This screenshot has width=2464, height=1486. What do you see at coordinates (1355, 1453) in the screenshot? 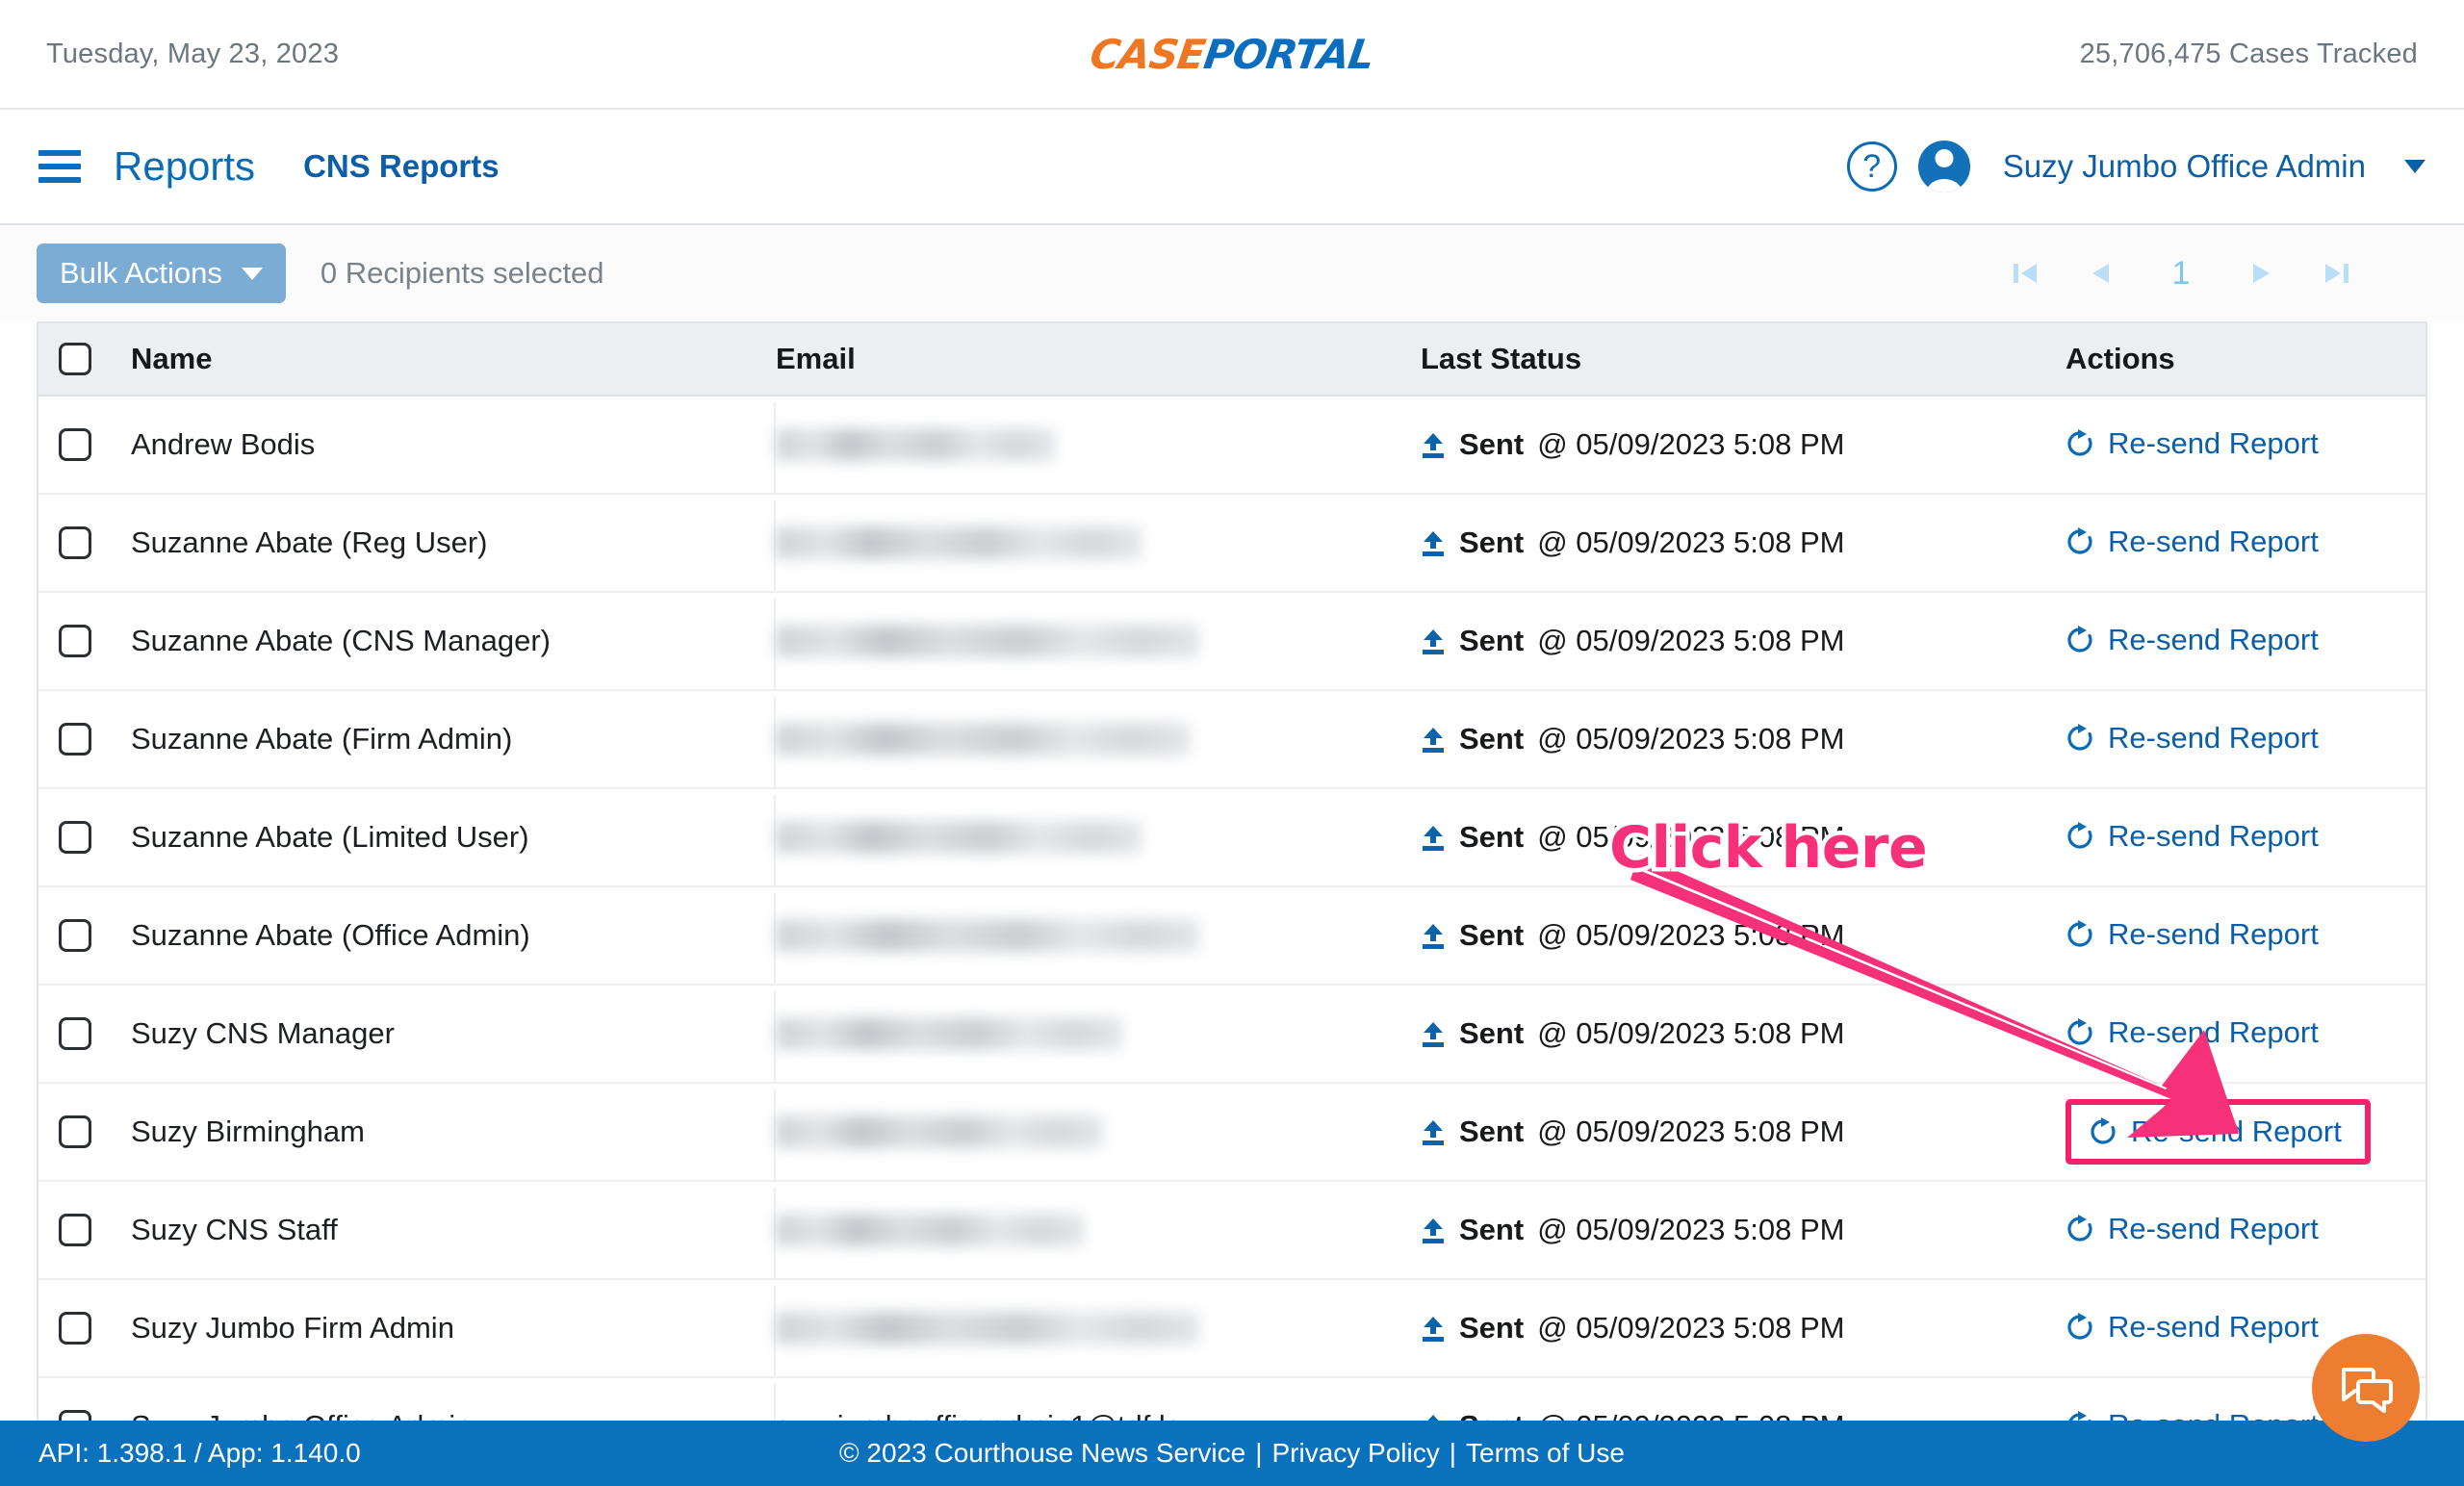
I see `footer-privacy-policy-link: Privacy Policy` at bounding box center [1355, 1453].